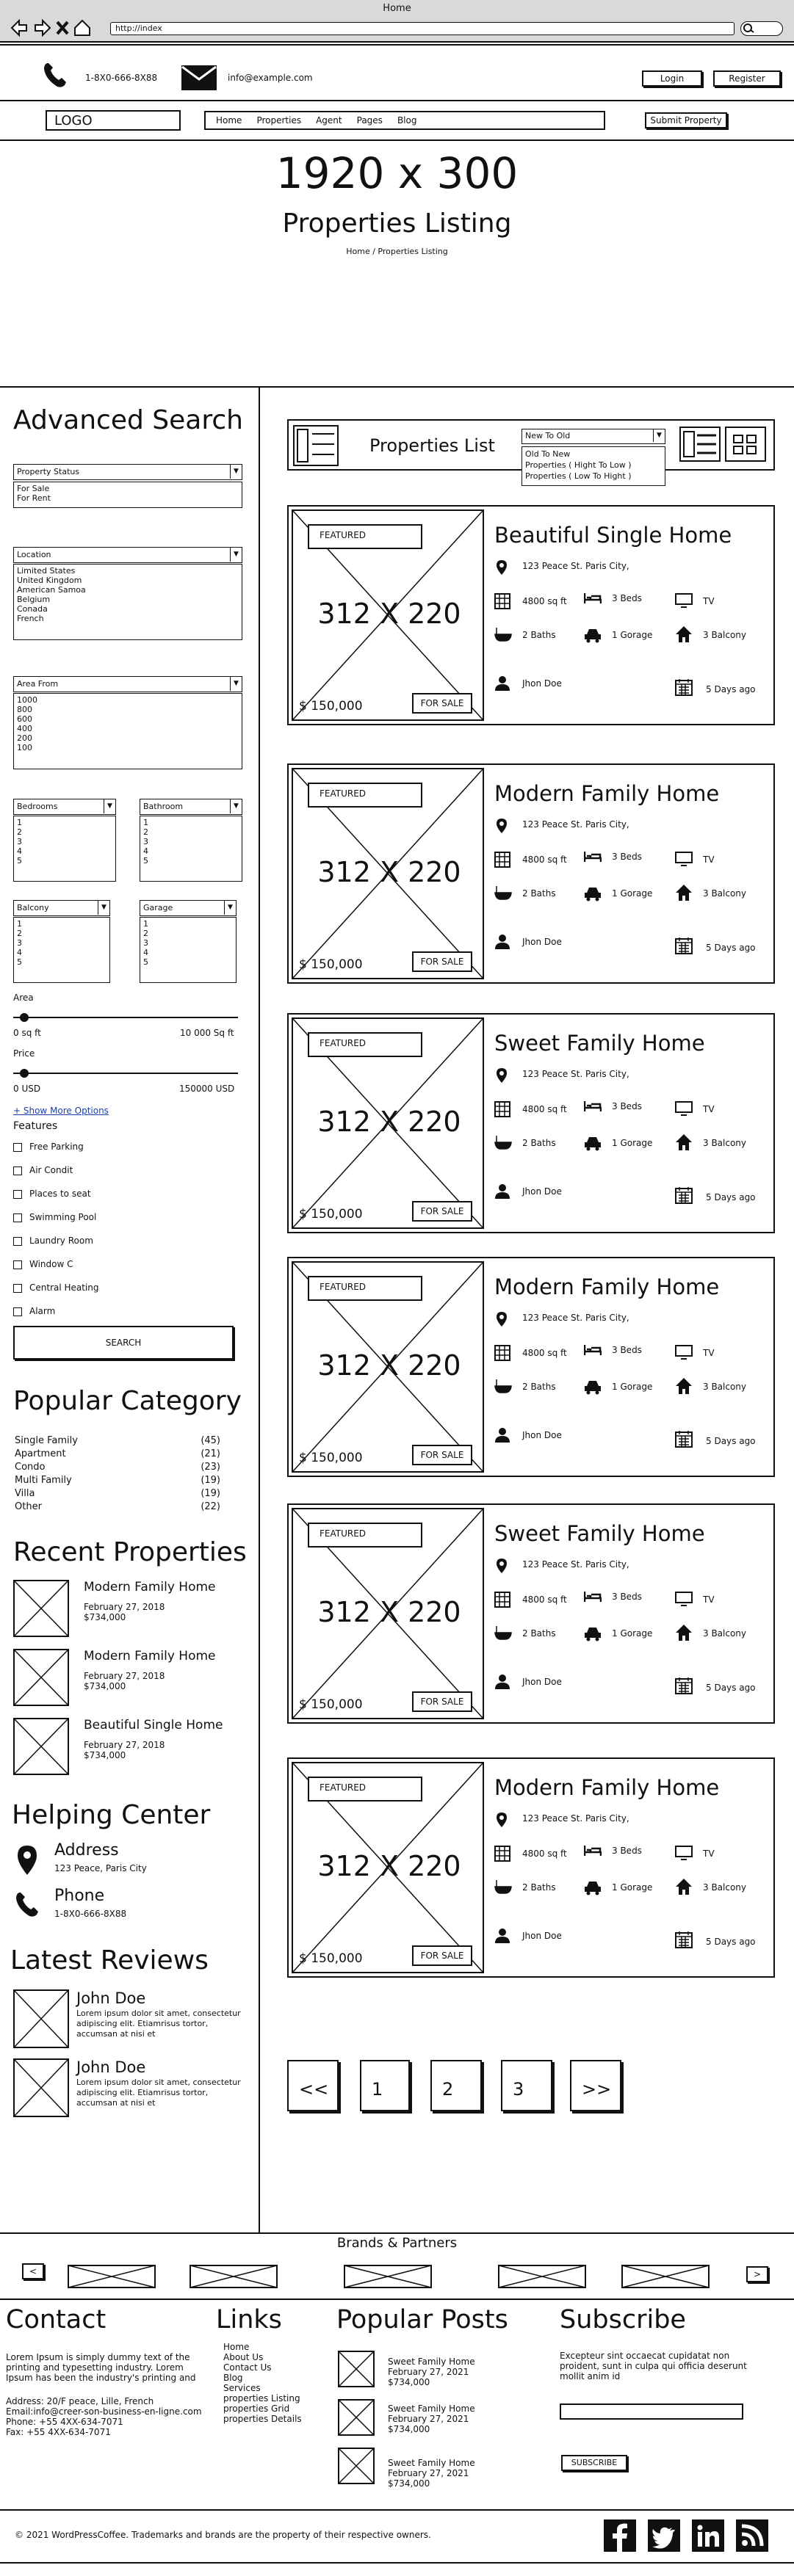 The width and height of the screenshot is (794, 2576). I want to click on browser-search, so click(761, 29).